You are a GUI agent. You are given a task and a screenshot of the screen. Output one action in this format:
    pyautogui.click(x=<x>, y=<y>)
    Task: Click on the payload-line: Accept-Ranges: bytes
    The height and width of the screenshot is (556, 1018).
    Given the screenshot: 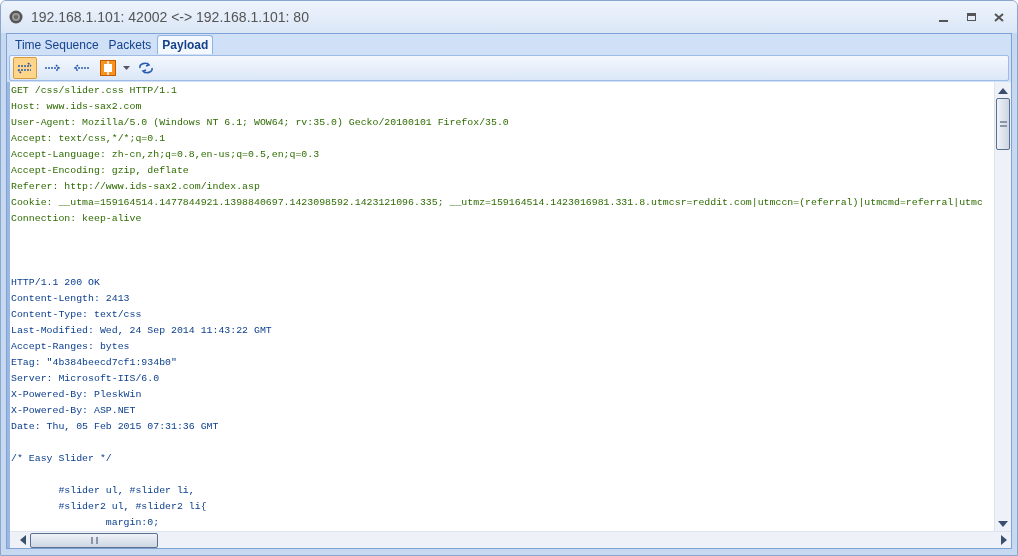 What is the action you would take?
    pyautogui.click(x=70, y=347)
    